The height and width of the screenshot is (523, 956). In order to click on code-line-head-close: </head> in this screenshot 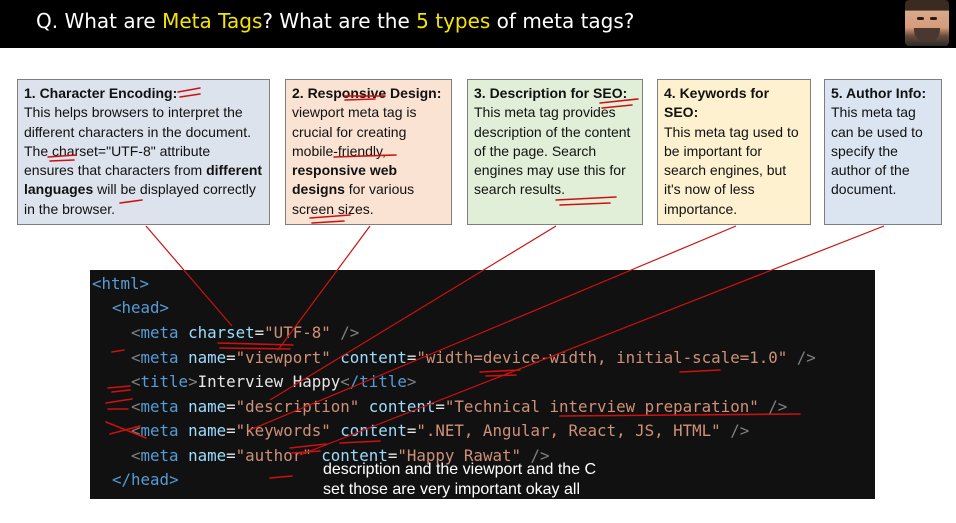, I will do `click(145, 479)`.